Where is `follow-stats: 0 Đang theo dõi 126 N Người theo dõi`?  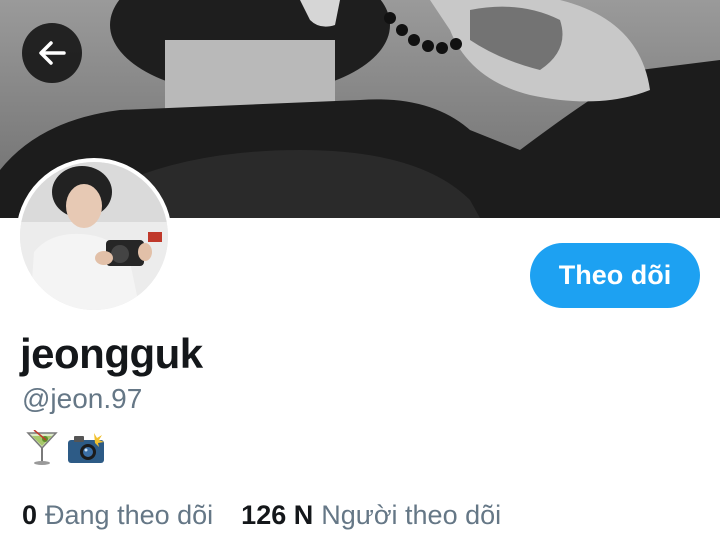 follow-stats: 0 Đang theo dõi 126 N Người theo dõi is located at coordinates (261, 515).